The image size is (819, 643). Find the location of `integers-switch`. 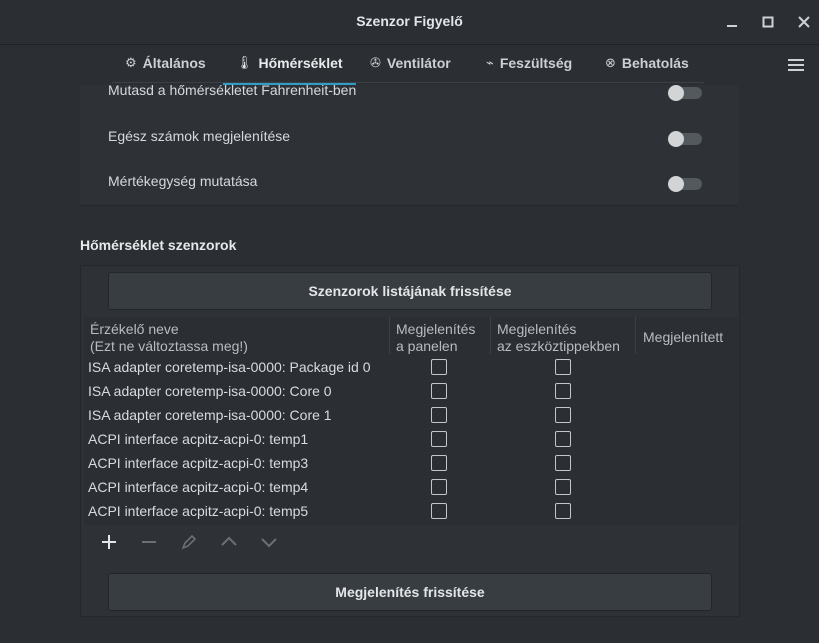

integers-switch is located at coordinates (685, 139).